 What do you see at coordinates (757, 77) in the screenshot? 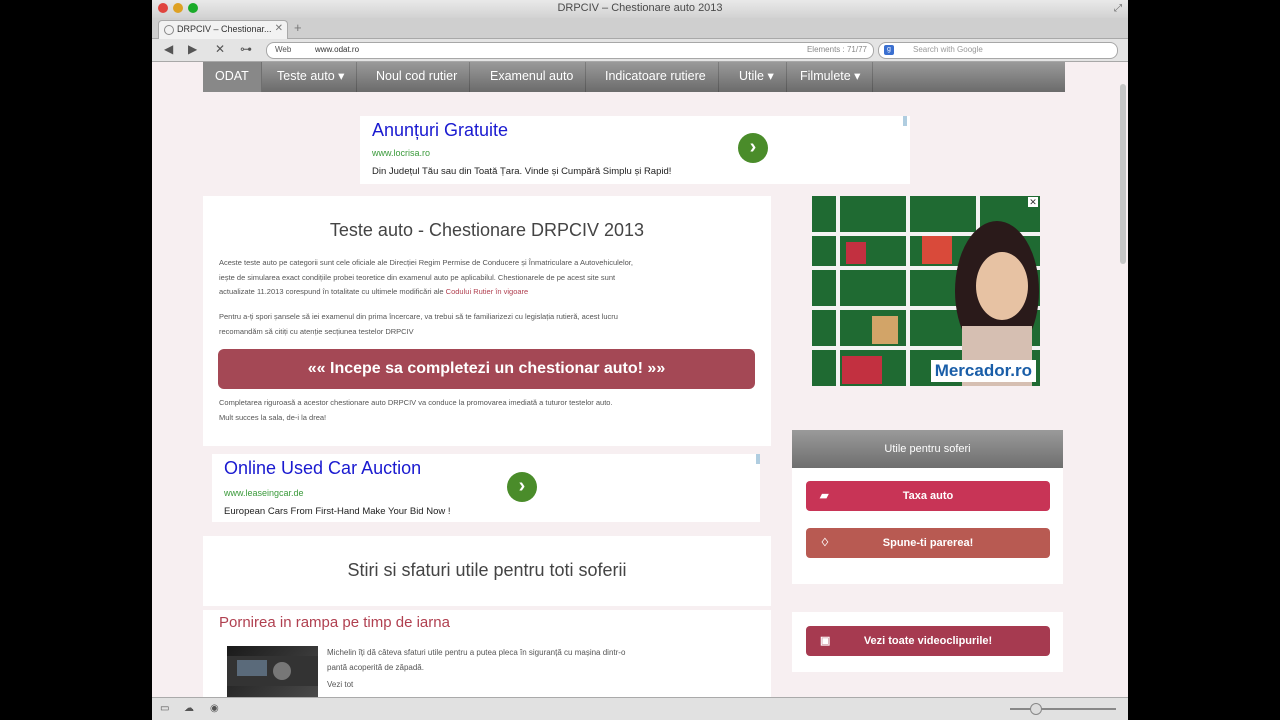
I see `nav-item-utile: Utile ▾` at bounding box center [757, 77].